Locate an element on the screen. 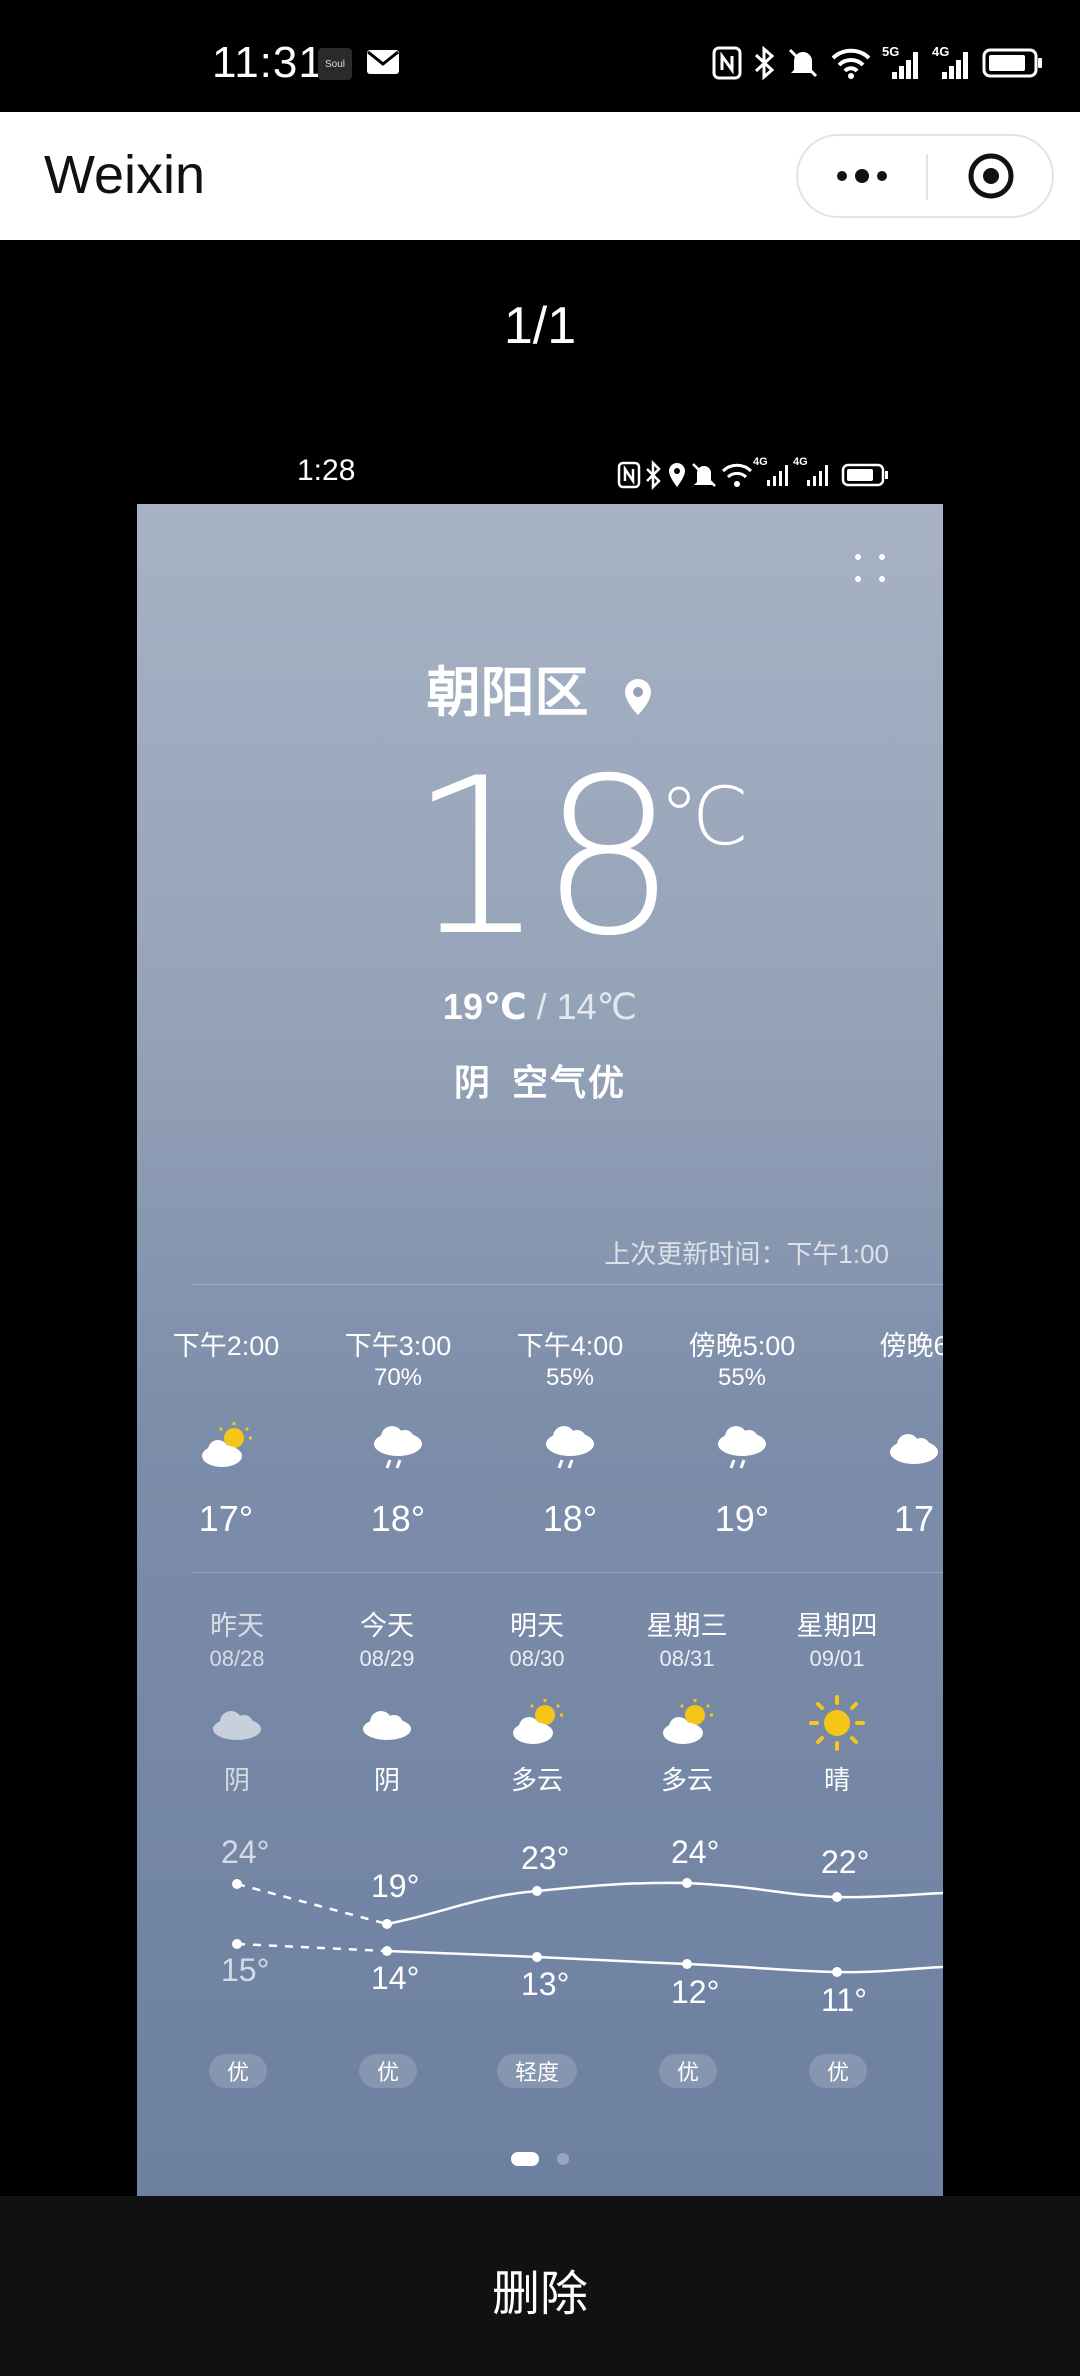 The width and height of the screenshot is (1080, 2376). low-temp-label: 11° is located at coordinates (844, 2000).